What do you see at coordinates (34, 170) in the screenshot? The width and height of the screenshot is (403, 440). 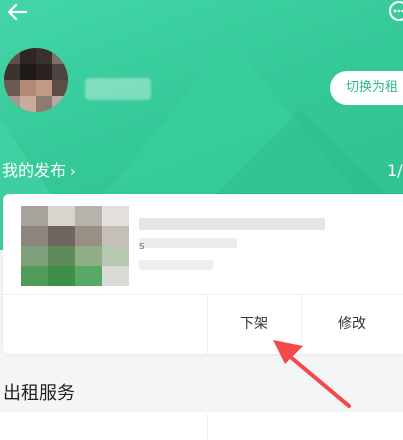 I see `my-publications-title: 我的发布` at bounding box center [34, 170].